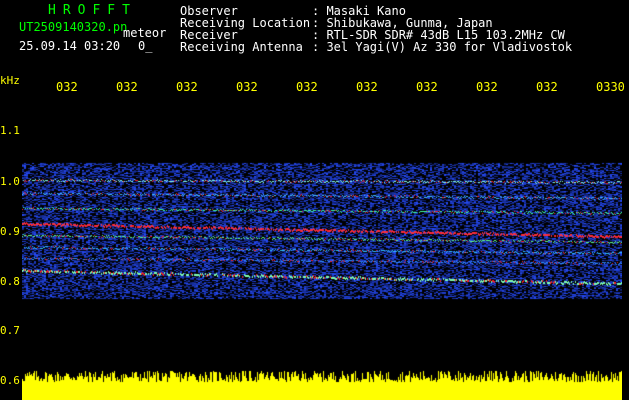 This screenshot has height=400, width=629. Describe the element at coordinates (10, 231) in the screenshot. I see `y-tick-label: 0.9` at that location.